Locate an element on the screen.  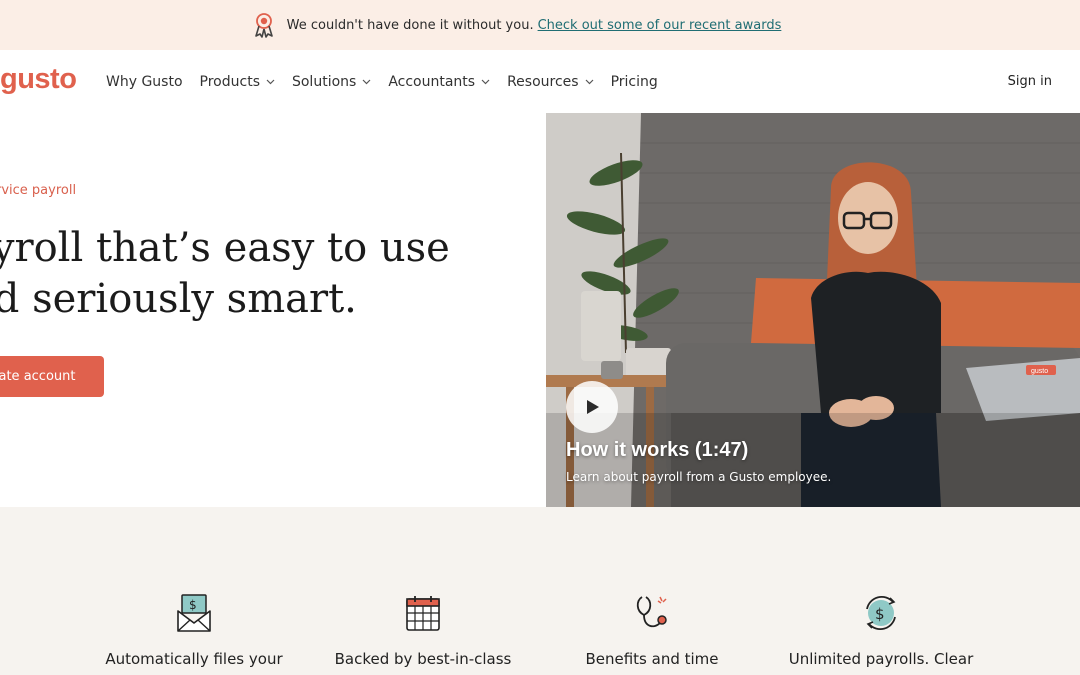
nav-item-products: Products is located at coordinates (237, 82).